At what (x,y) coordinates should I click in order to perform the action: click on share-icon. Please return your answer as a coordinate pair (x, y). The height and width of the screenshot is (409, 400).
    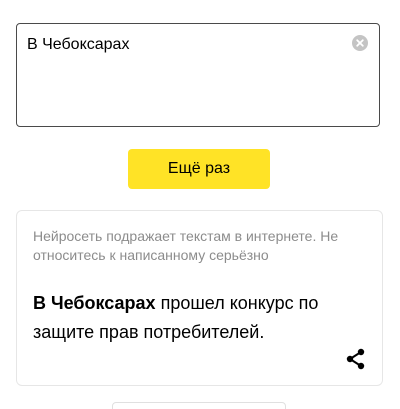
    Looking at the image, I should click on (355, 359).